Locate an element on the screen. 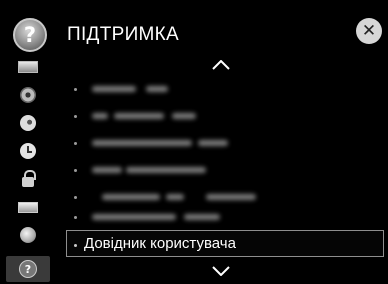  menu-item-user-guide: Довідник користувача is located at coordinates (225, 243).